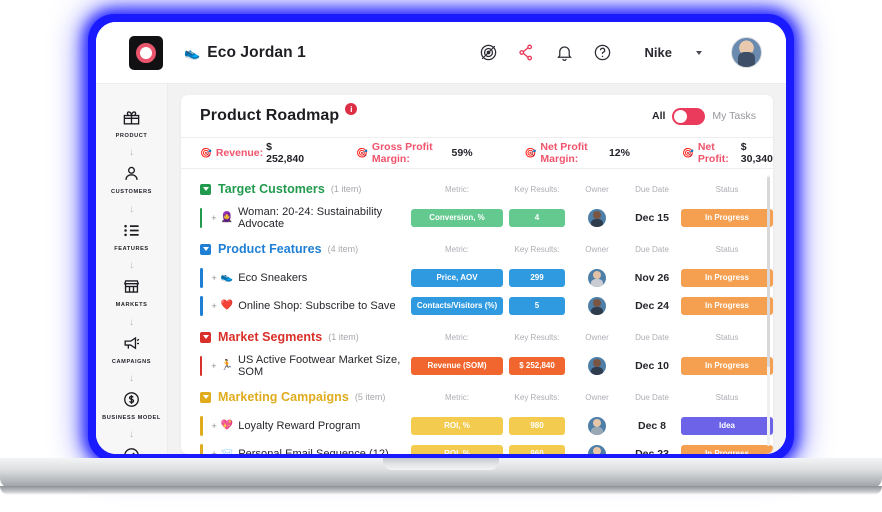 The width and height of the screenshot is (882, 512). I want to click on key-result-pill: 5, so click(537, 305).